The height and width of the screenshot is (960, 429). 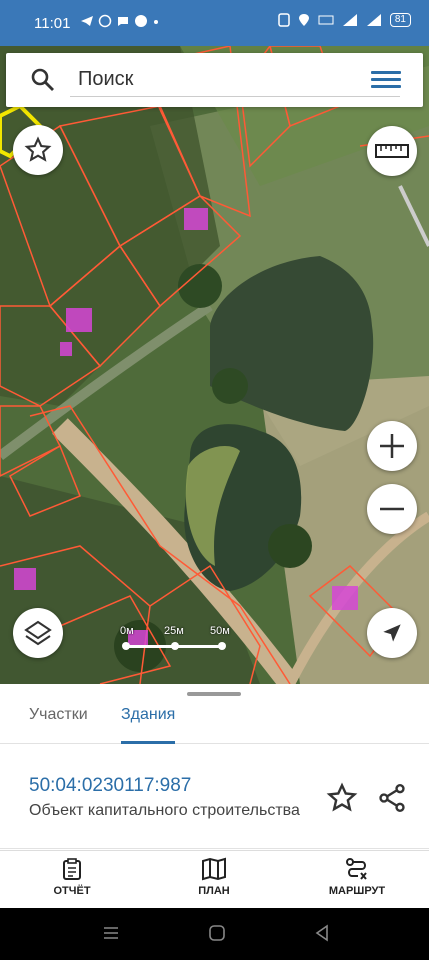 What do you see at coordinates (349, 20) in the screenshot?
I see `signal-icon` at bounding box center [349, 20].